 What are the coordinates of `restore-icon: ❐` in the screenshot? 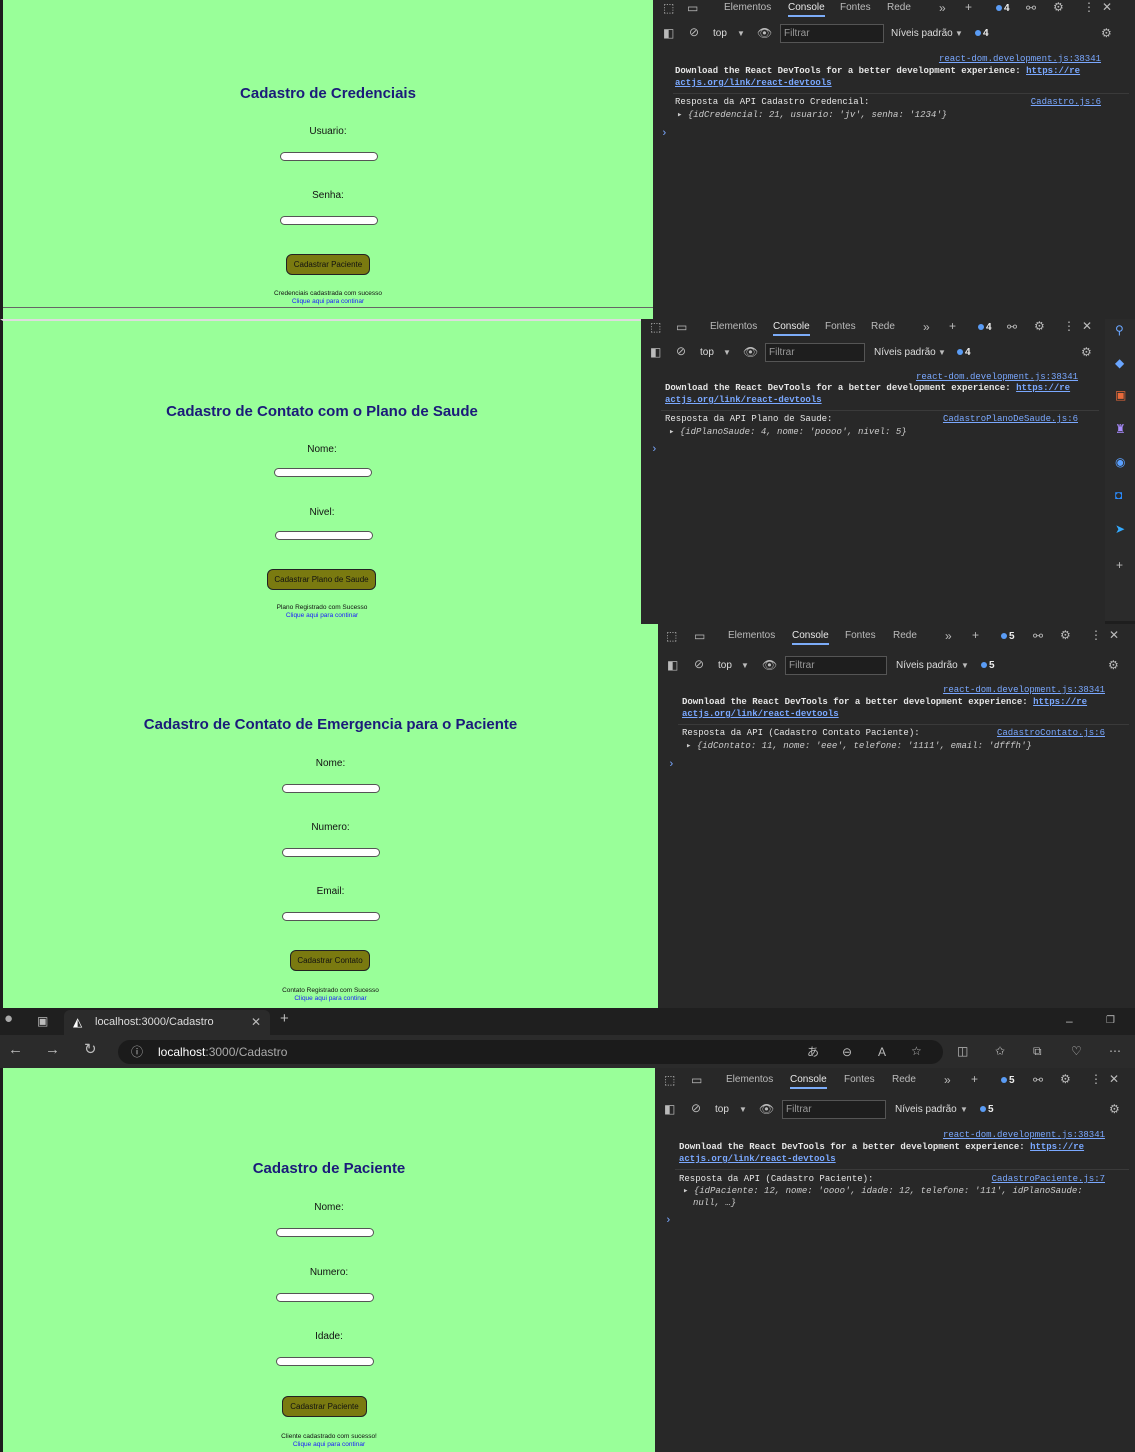 It's located at (1110, 1021).